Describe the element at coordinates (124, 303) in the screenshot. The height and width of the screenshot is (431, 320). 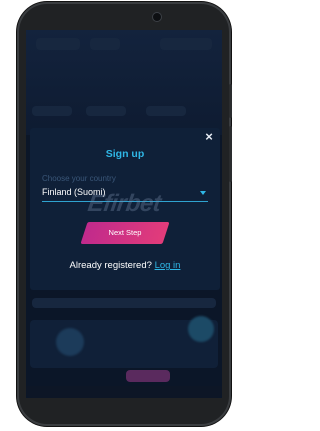
I see `background-row` at that location.